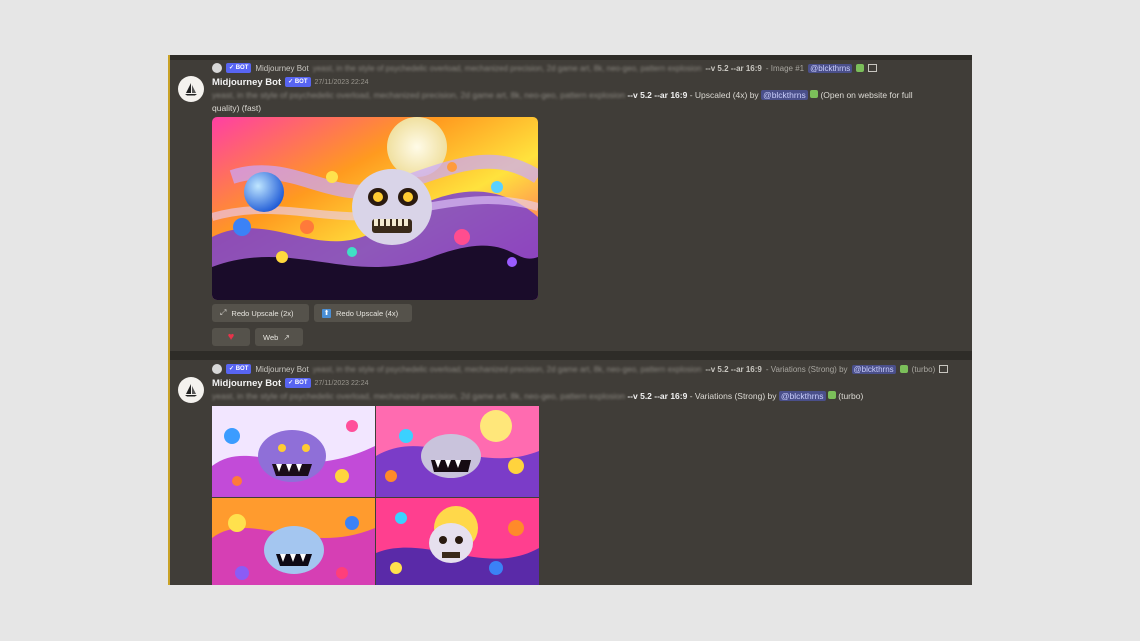 The image size is (1140, 641). Describe the element at coordinates (923, 369) in the screenshot. I see `reply-tail: (turbo)` at that location.